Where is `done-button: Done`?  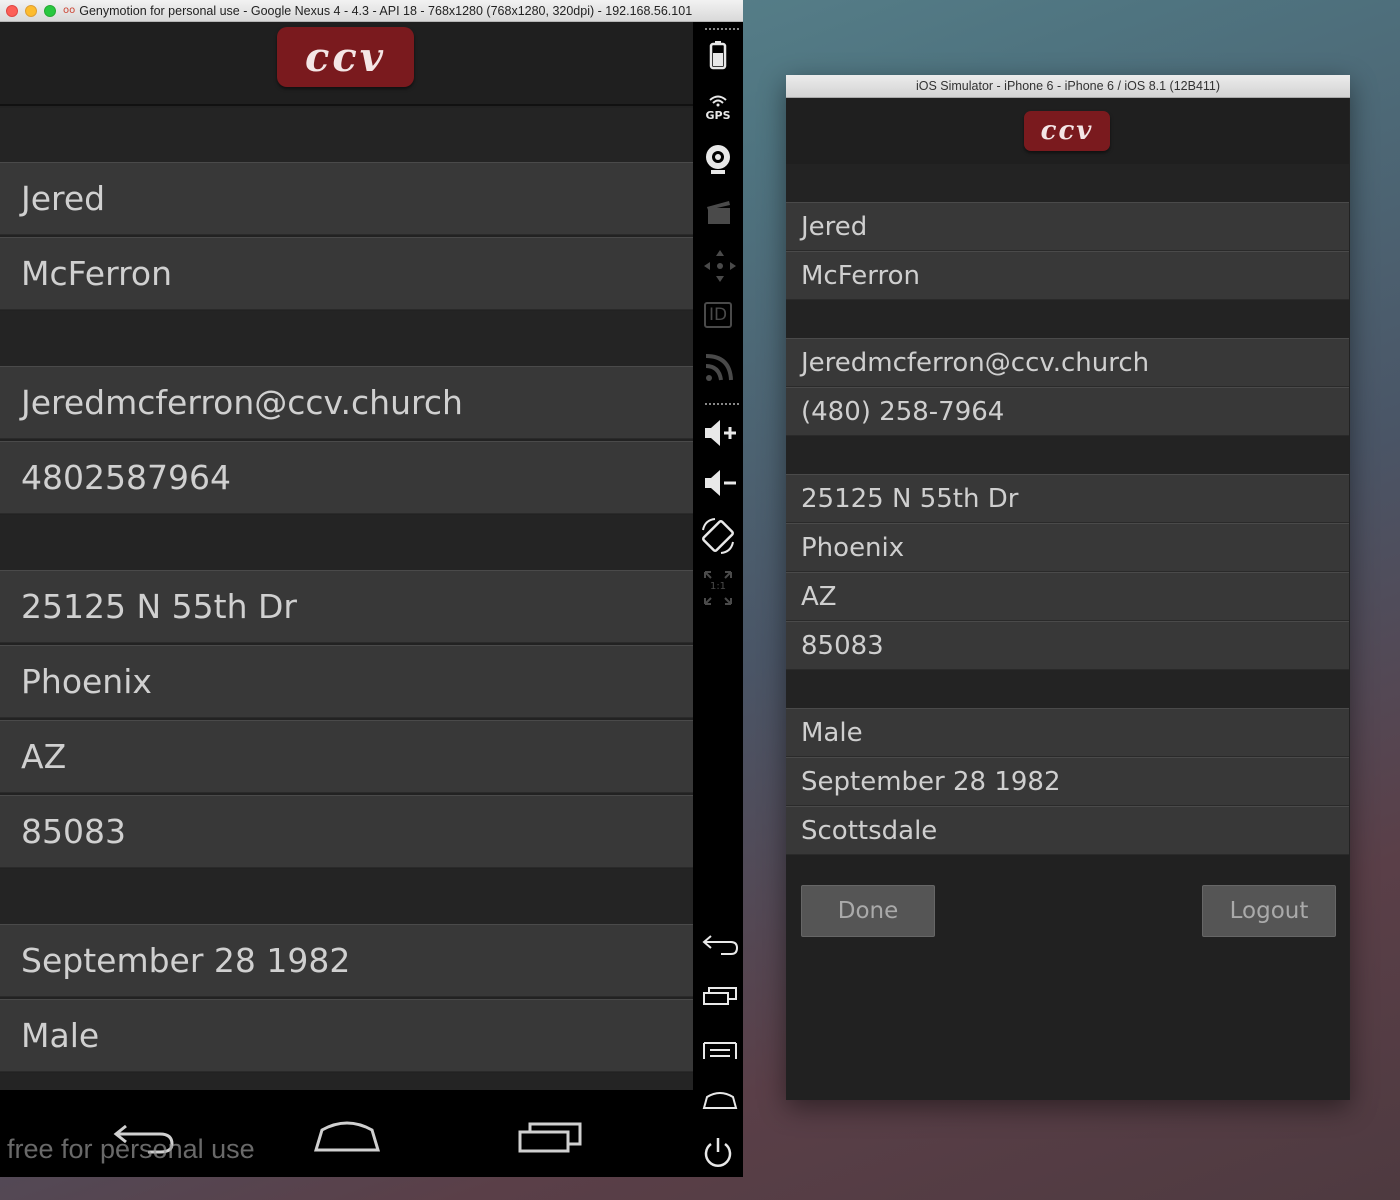 done-button: Done is located at coordinates (868, 911).